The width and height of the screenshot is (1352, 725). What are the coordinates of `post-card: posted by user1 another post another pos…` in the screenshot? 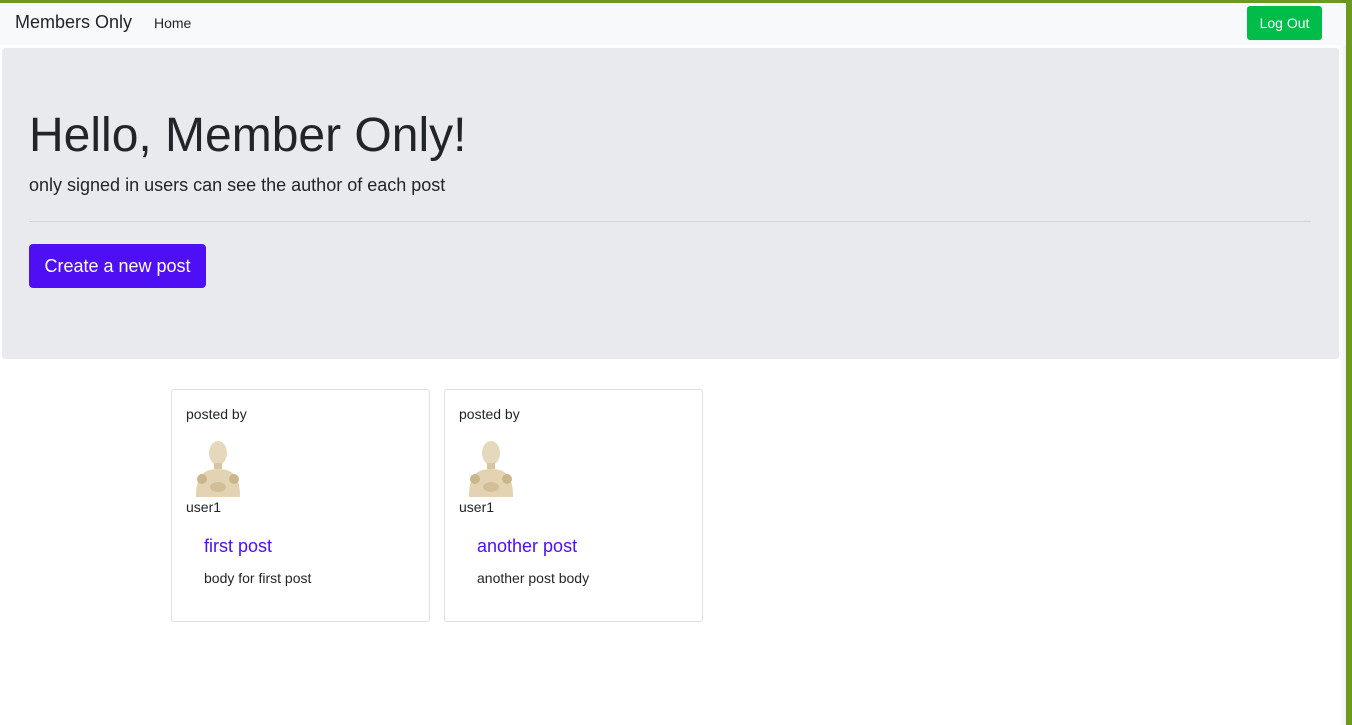 It's located at (573, 505).